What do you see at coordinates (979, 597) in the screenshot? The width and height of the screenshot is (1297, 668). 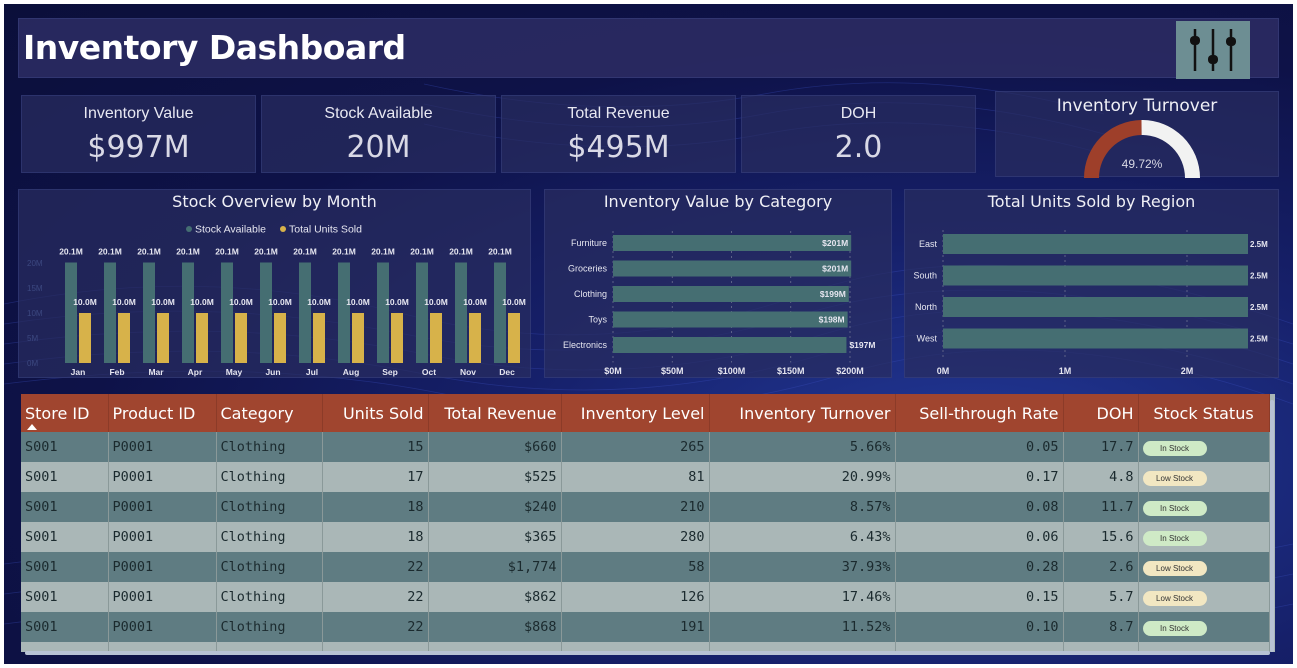 I see `table-cell: 0.15` at bounding box center [979, 597].